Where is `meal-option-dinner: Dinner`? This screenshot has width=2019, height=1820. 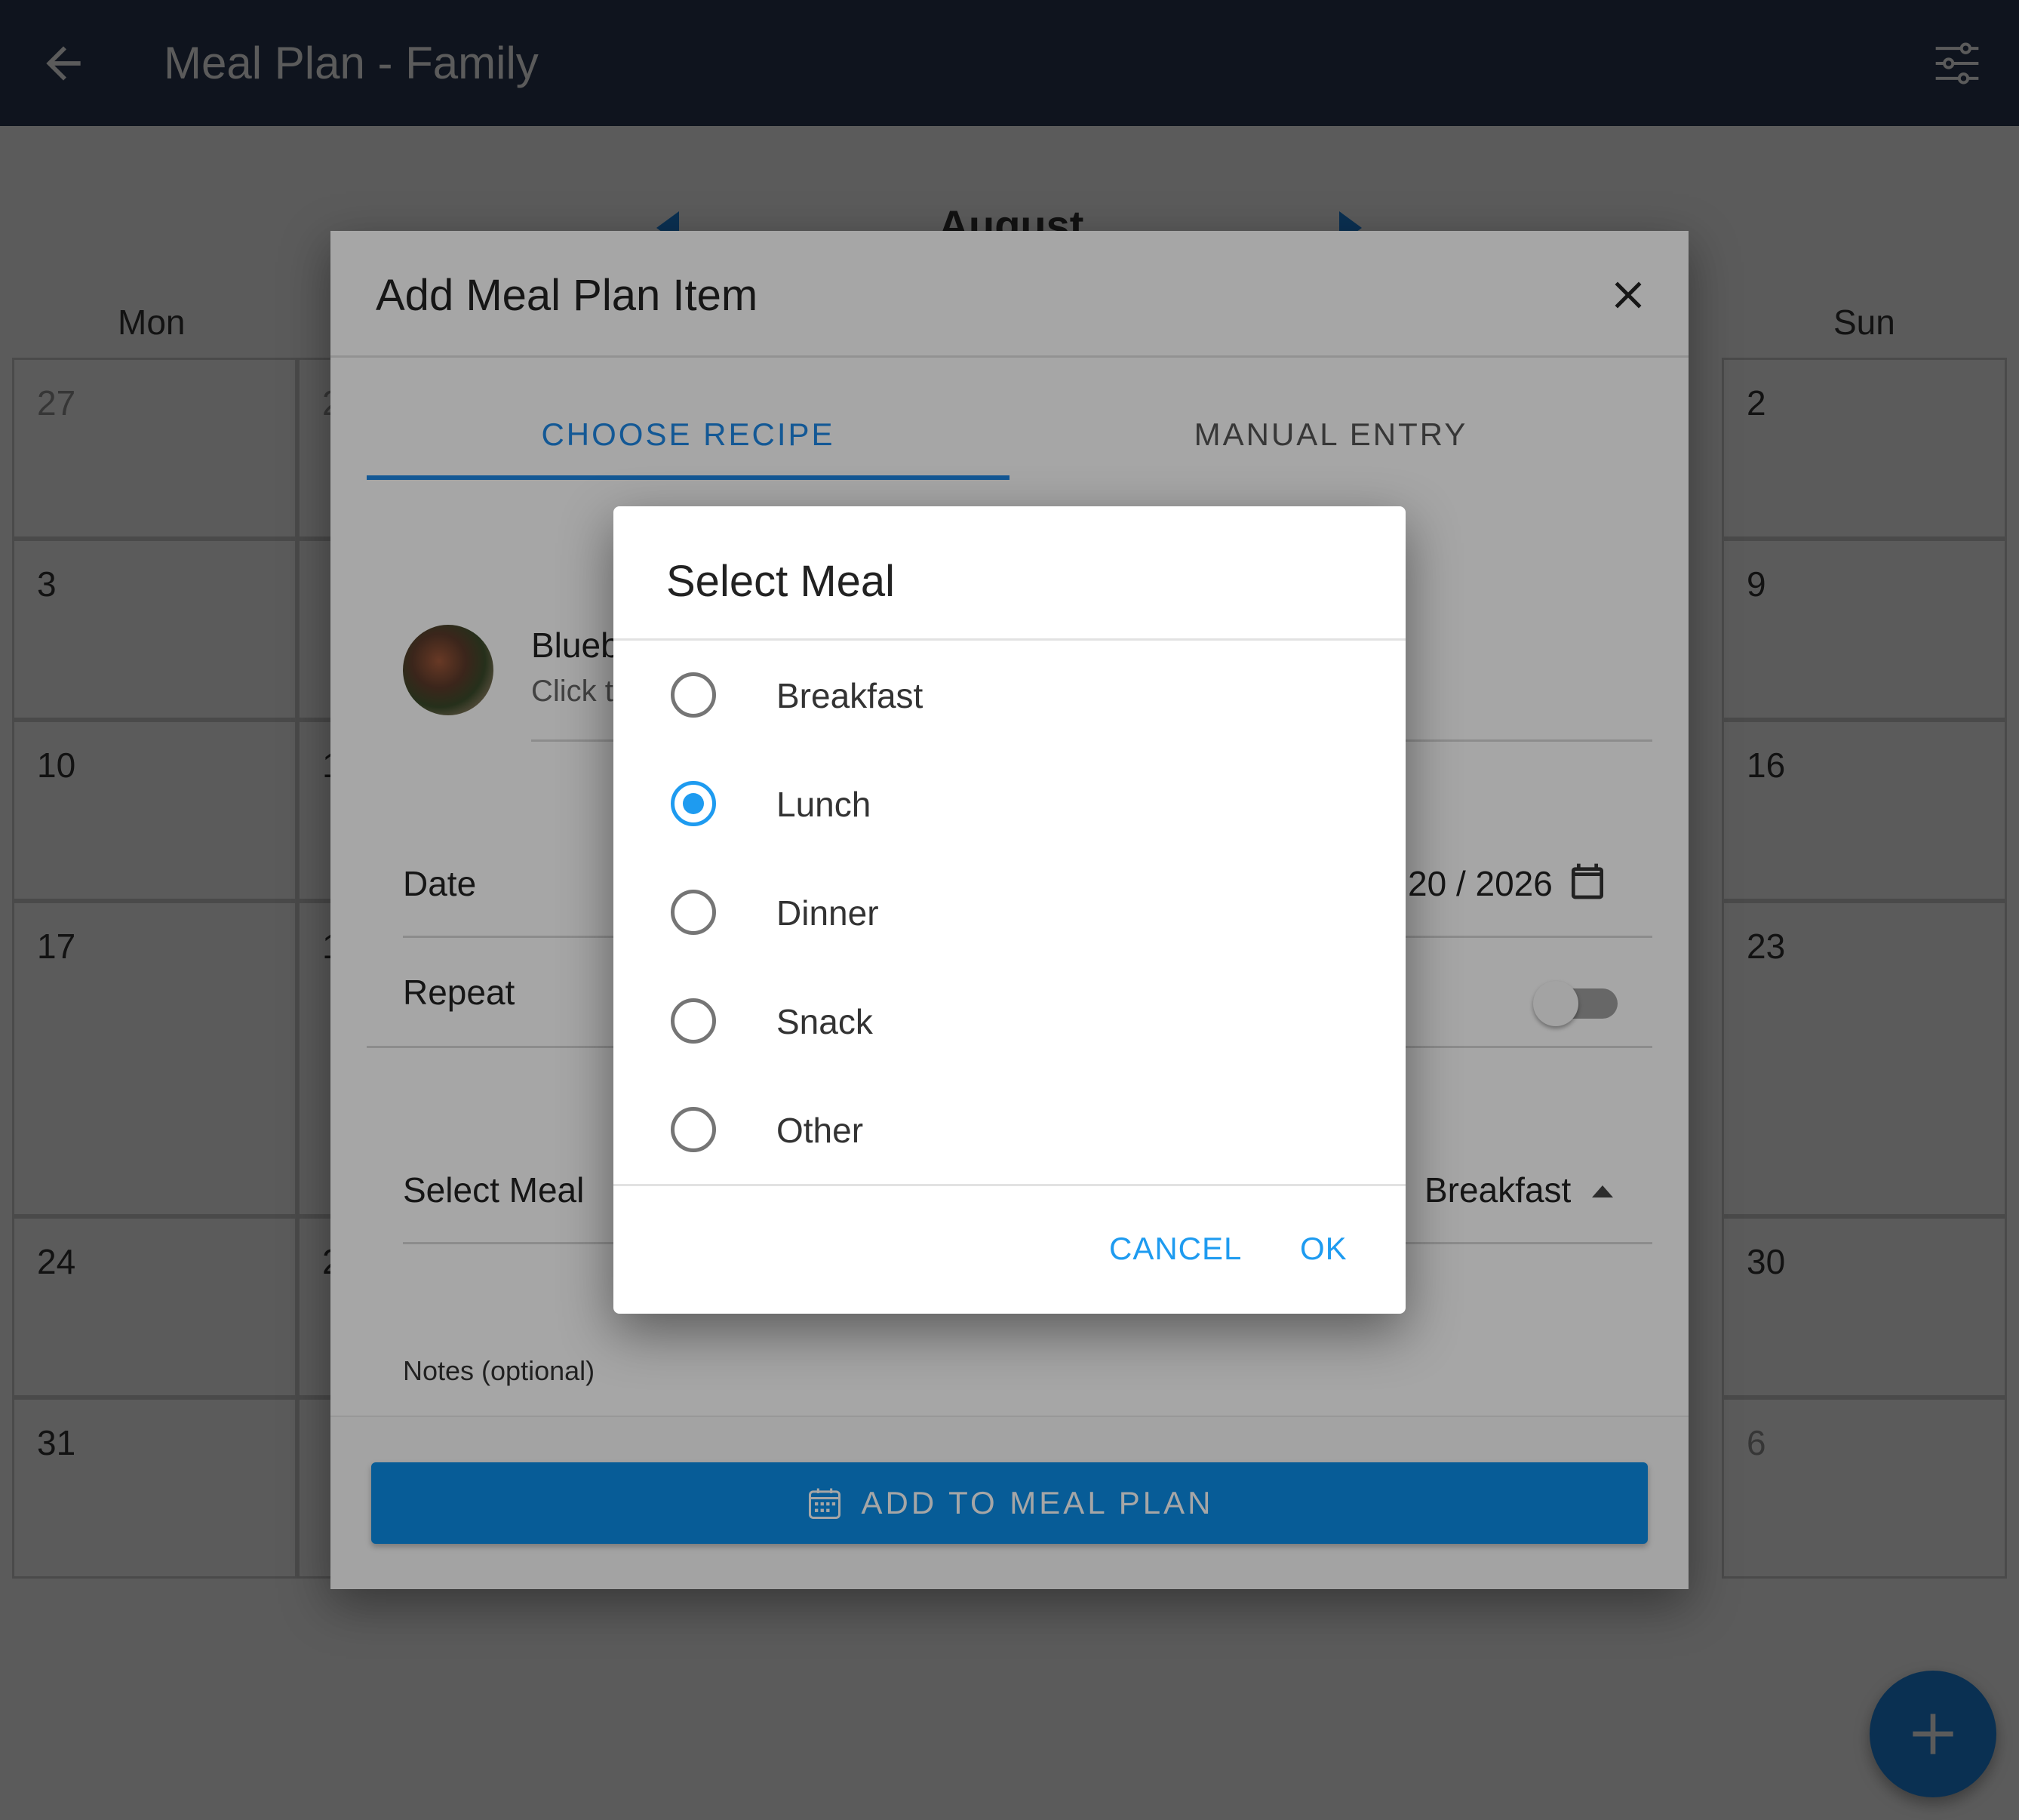
meal-option-dinner: Dinner is located at coordinates (1009, 912).